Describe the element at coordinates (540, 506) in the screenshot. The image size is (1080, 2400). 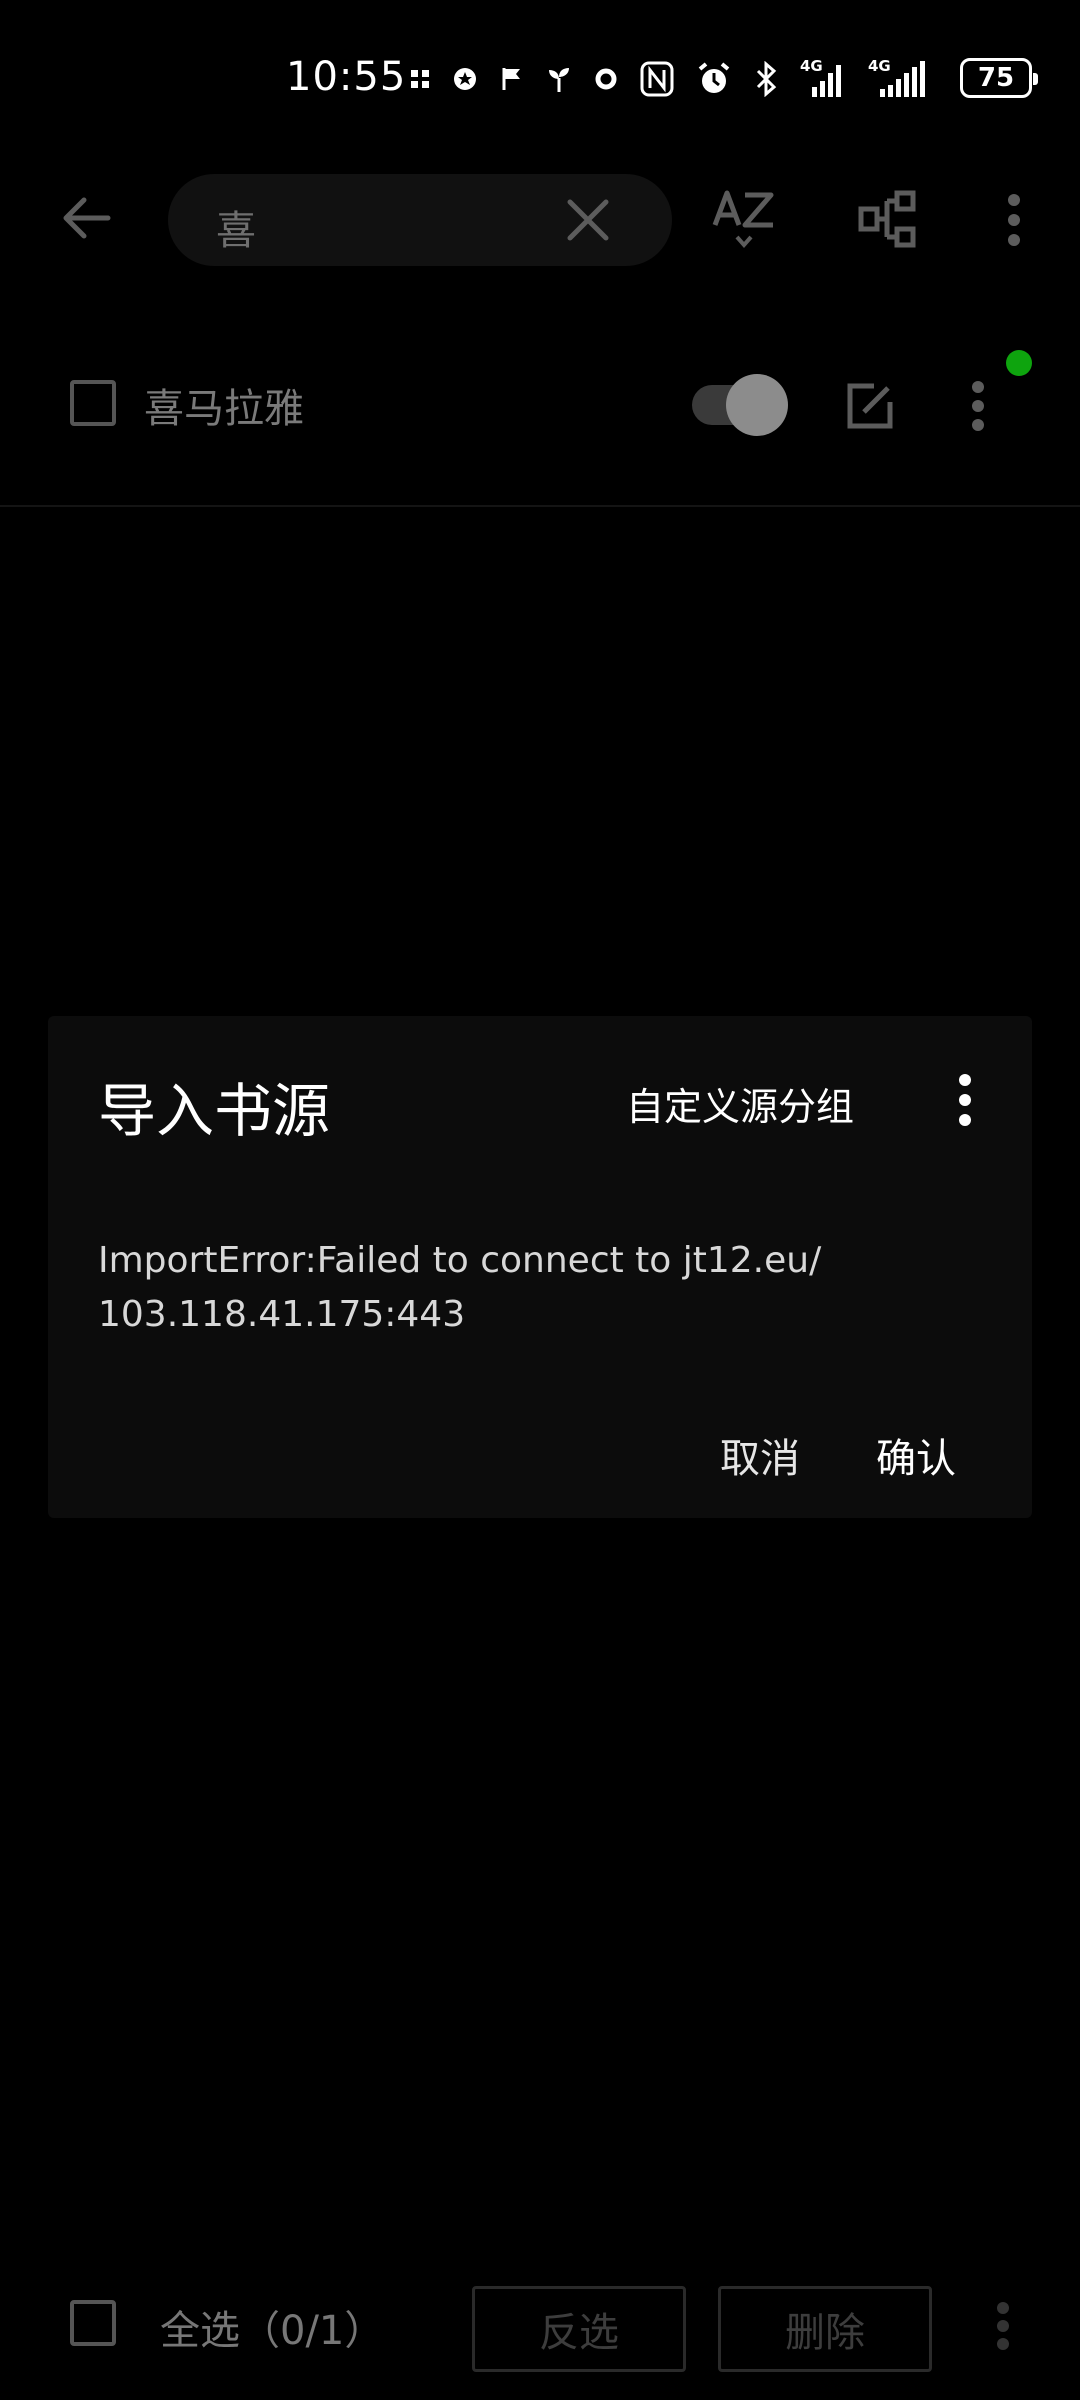
I see `divider` at that location.